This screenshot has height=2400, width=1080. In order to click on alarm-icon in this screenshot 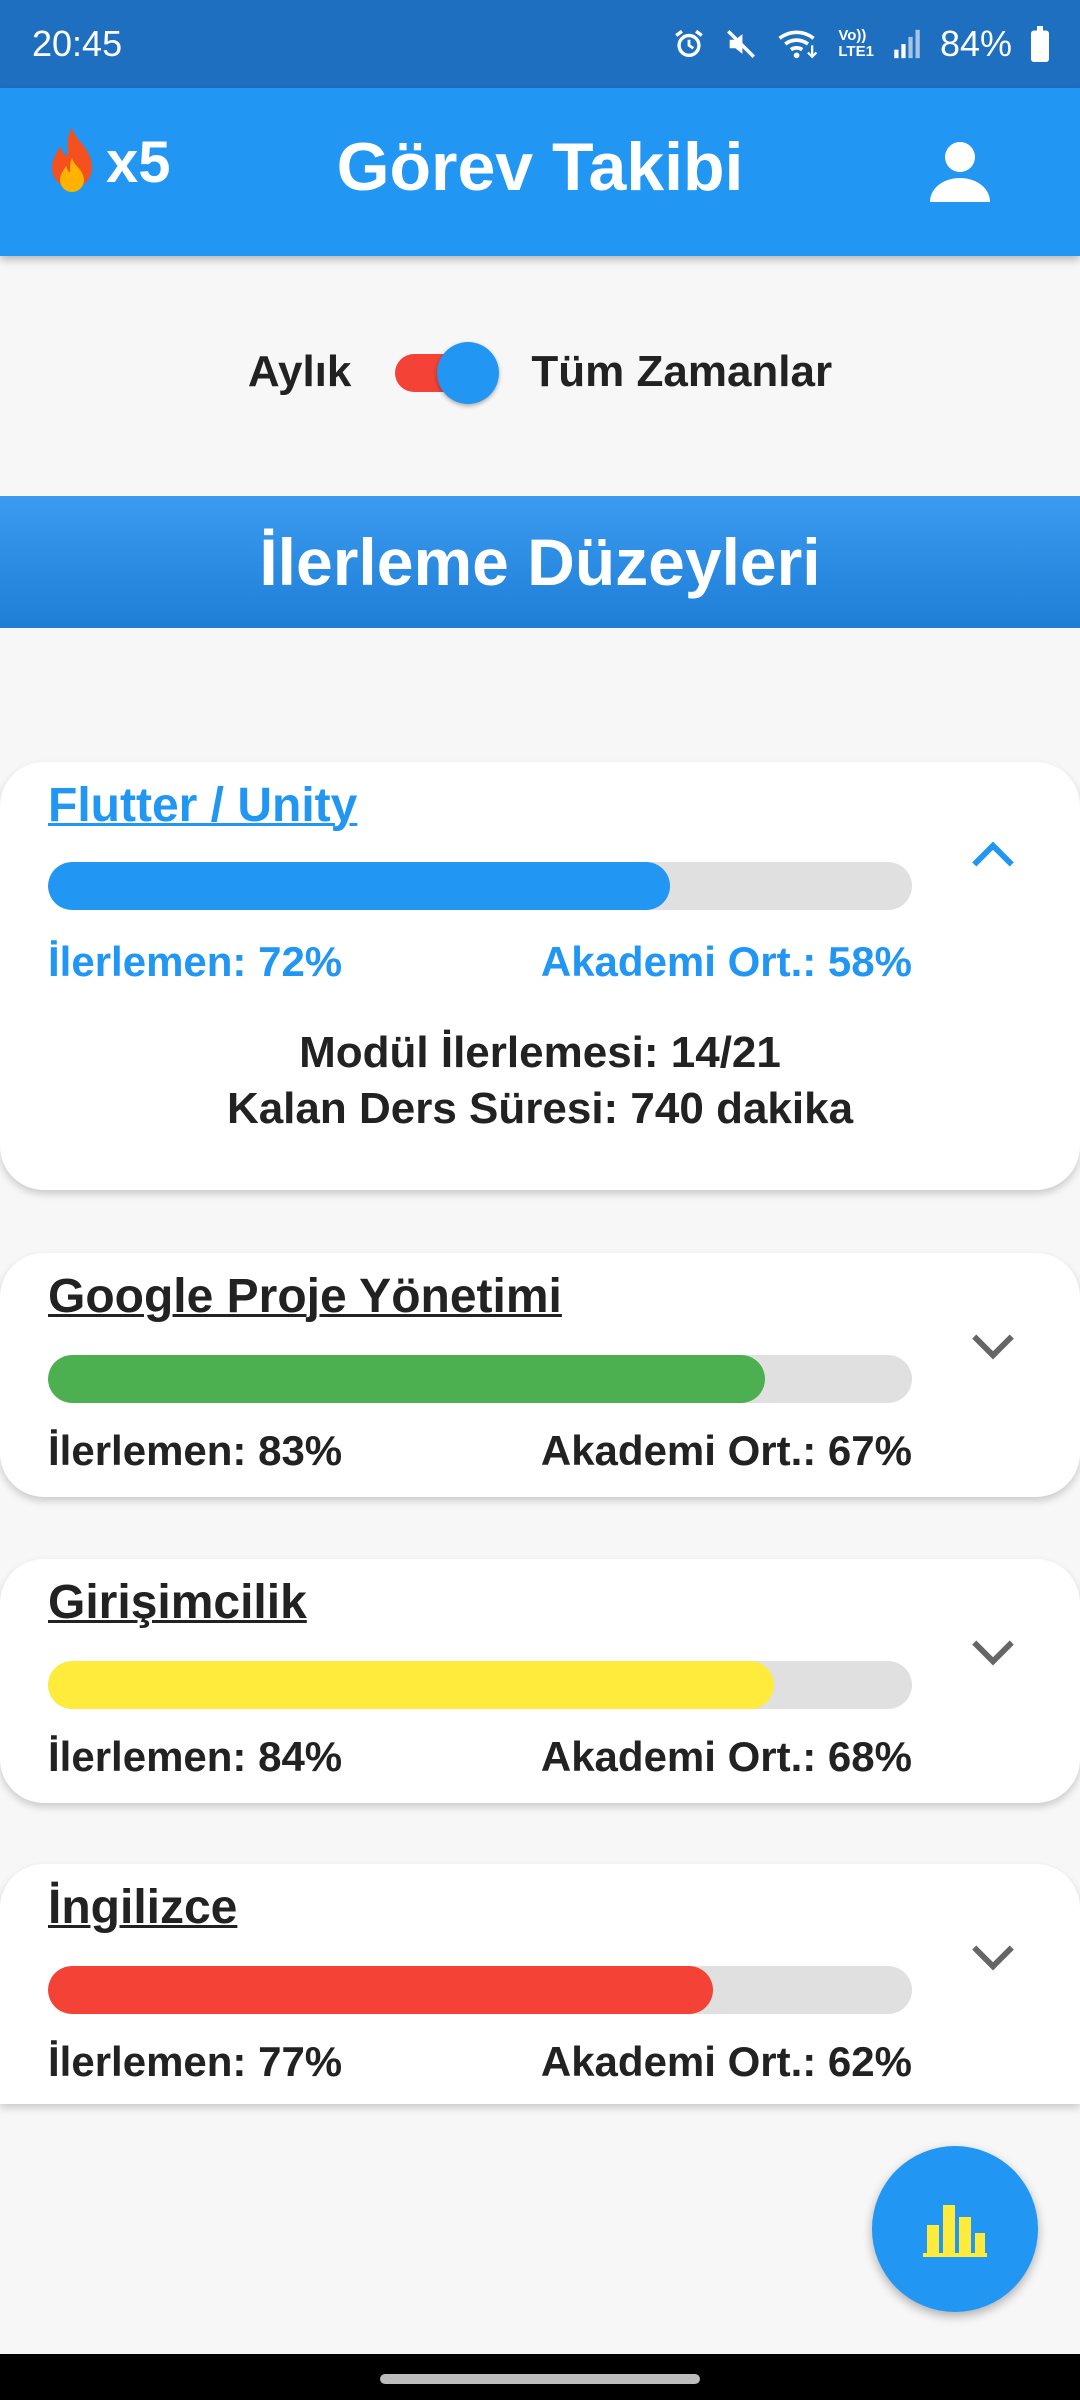, I will do `click(689, 43)`.